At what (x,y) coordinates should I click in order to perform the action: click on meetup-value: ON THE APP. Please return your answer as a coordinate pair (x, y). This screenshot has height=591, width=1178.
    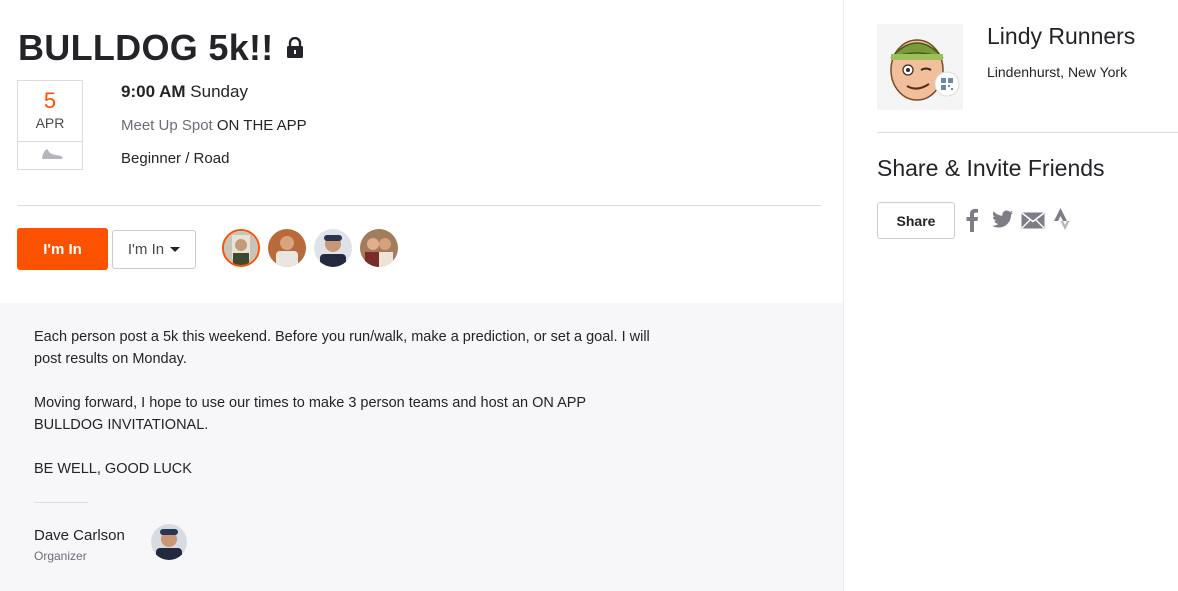
    Looking at the image, I should click on (261, 125).